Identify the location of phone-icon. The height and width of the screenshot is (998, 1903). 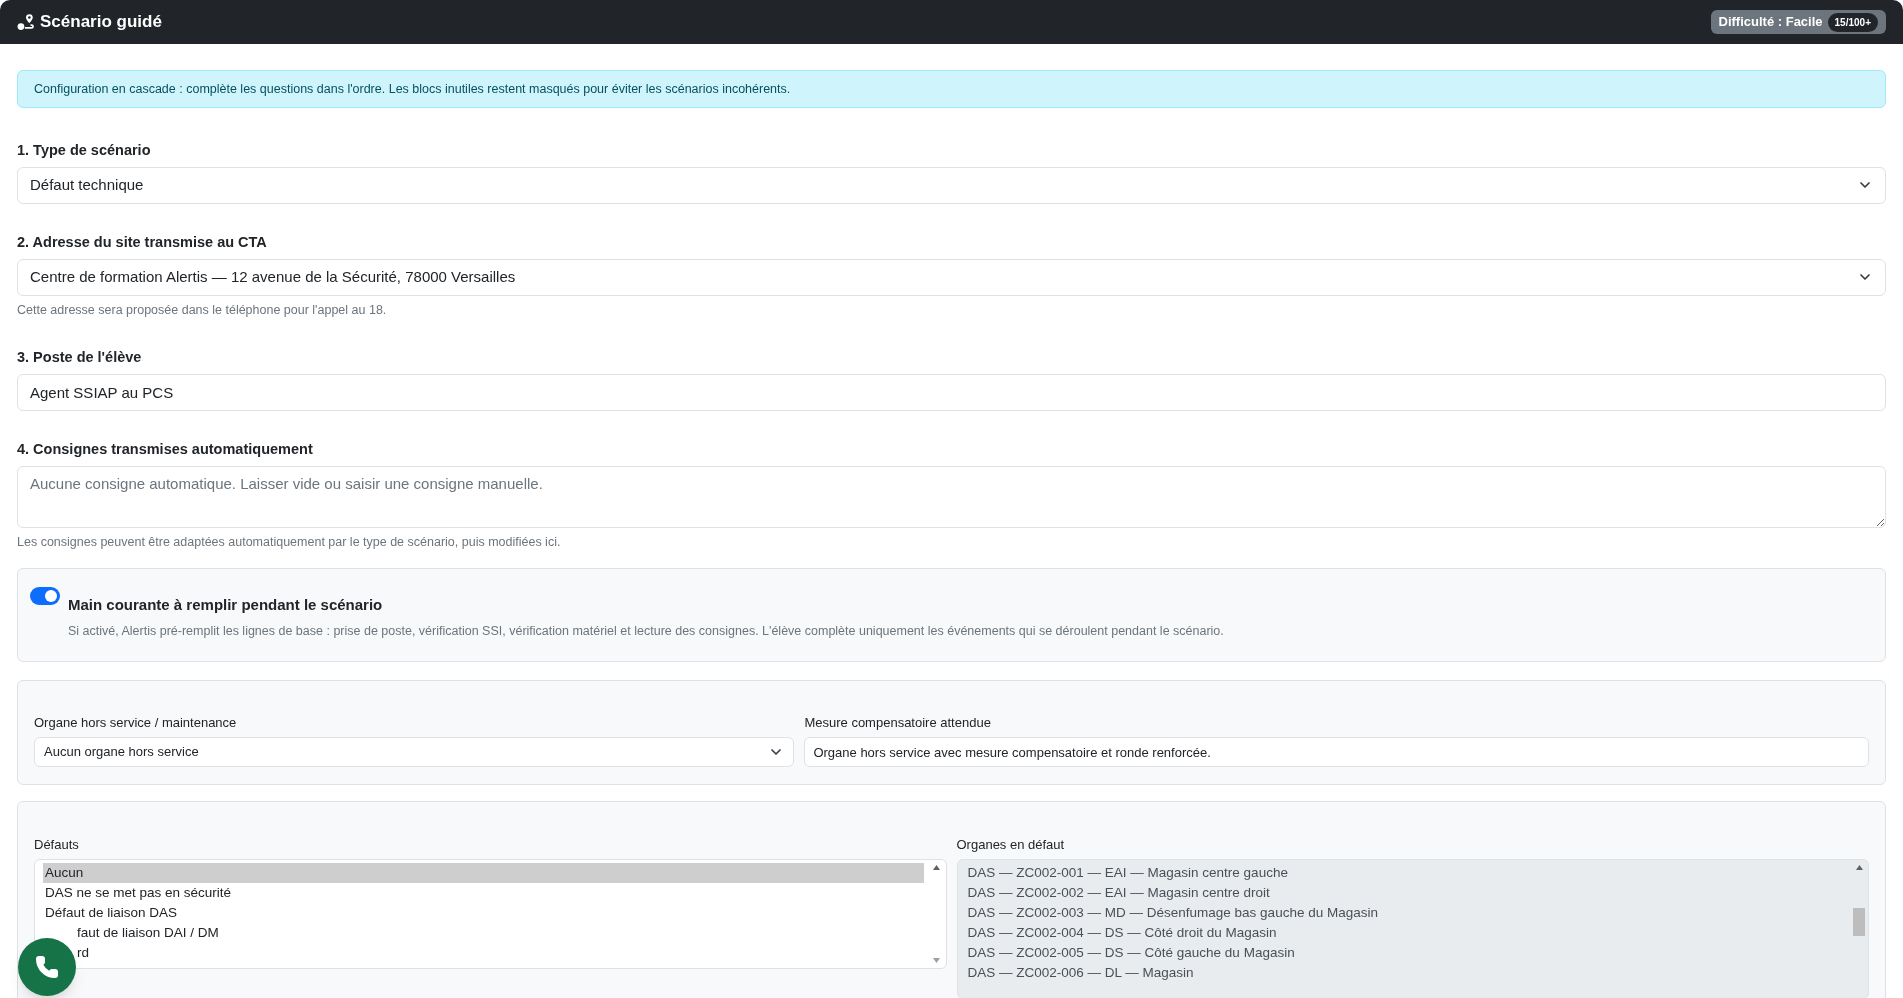
(47, 967).